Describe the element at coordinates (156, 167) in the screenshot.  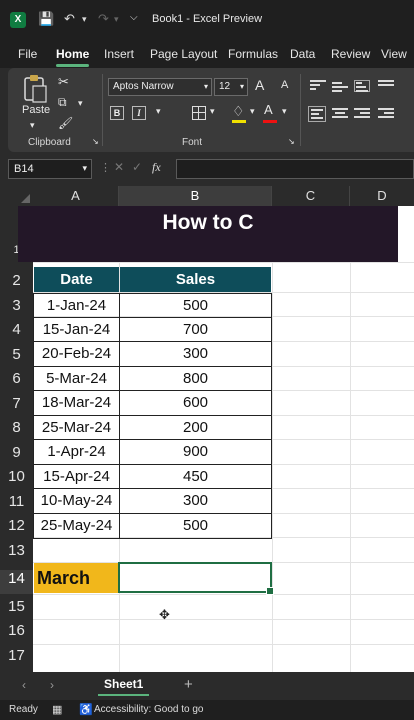
I see `insert-function-button: fx` at that location.